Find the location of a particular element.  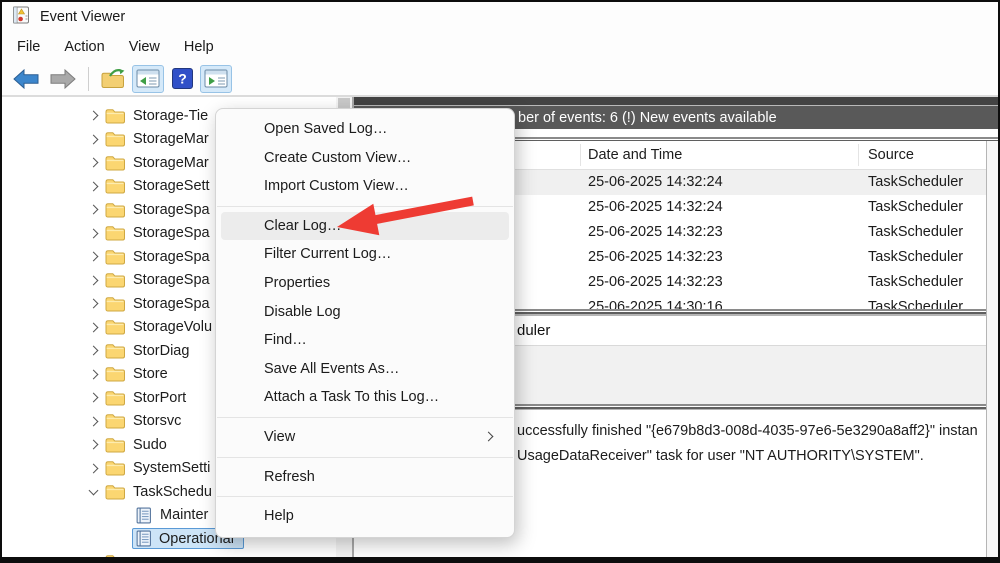

tree-item-label: StorDiag is located at coordinates (161, 350).